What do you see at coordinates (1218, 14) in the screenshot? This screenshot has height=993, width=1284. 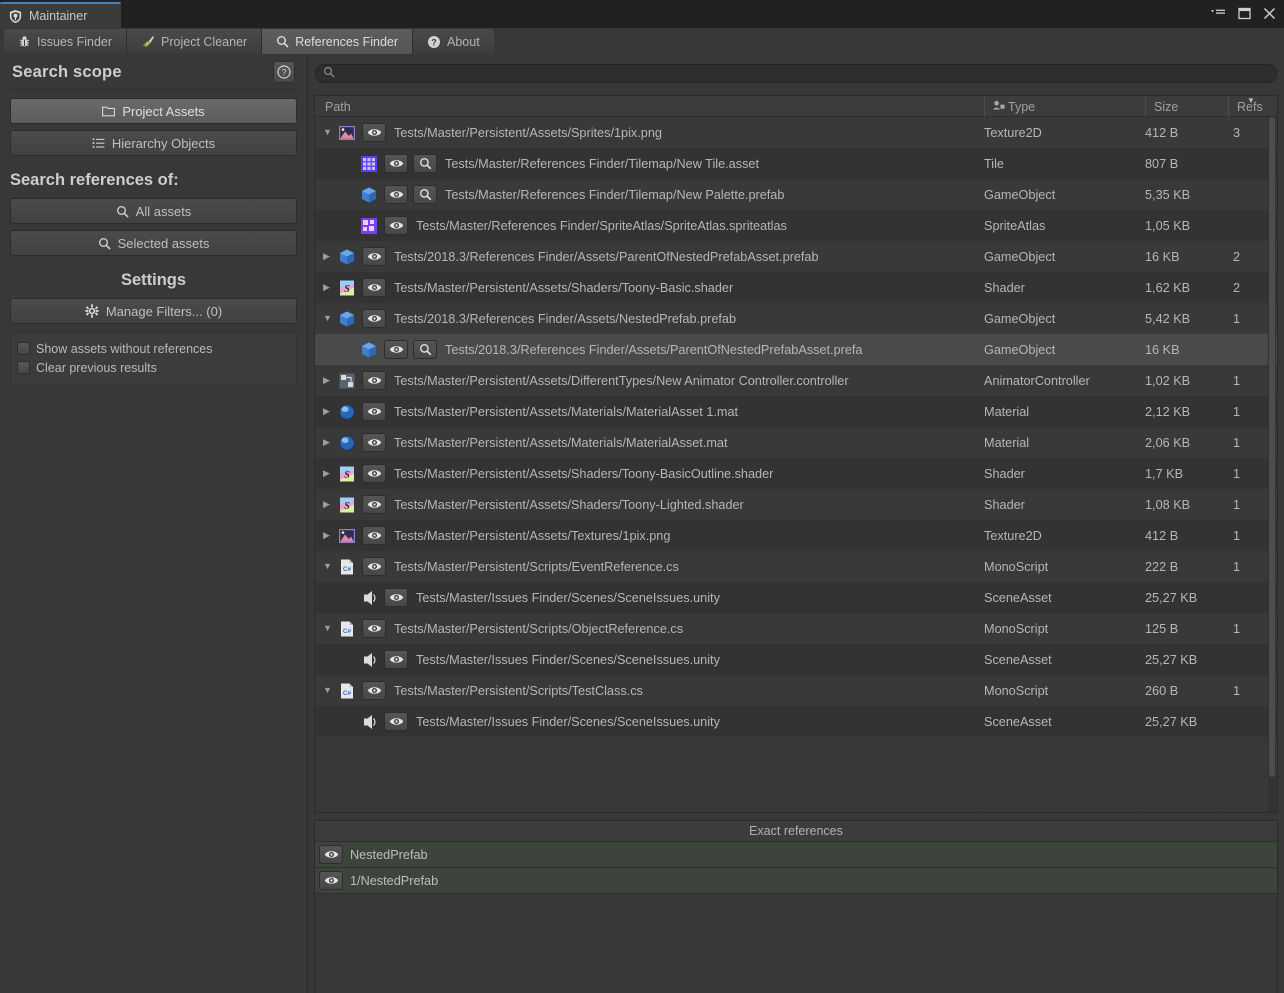 I see `panel-menu-icon` at bounding box center [1218, 14].